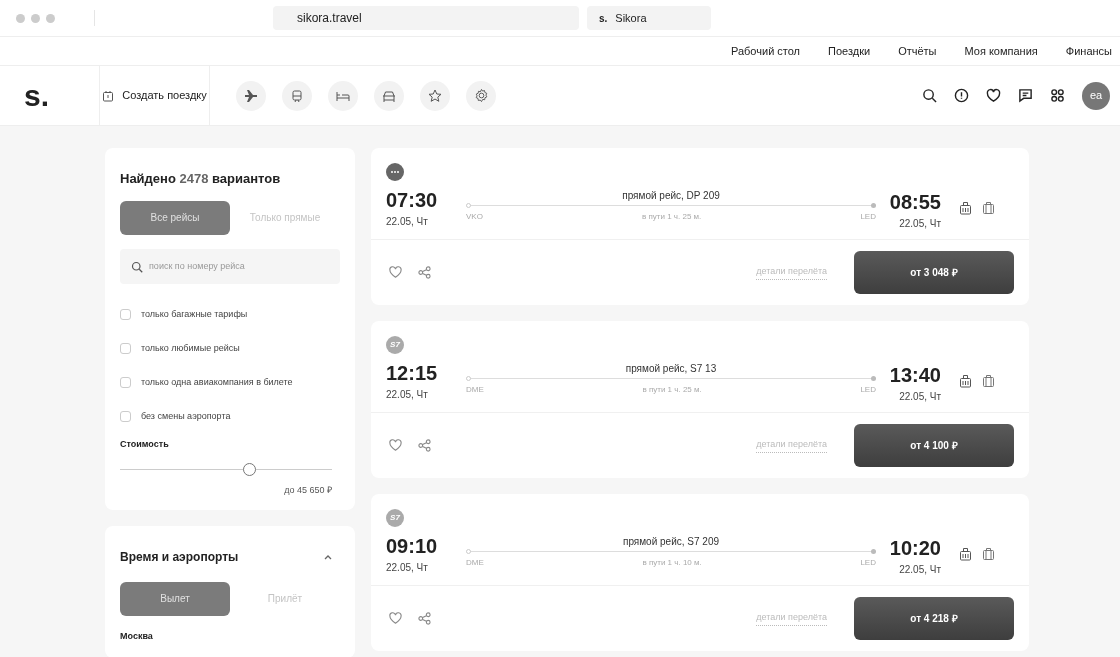 The height and width of the screenshot is (657, 1120). Describe the element at coordinates (481, 95) in the screenshot. I see `settings-icon` at that location.